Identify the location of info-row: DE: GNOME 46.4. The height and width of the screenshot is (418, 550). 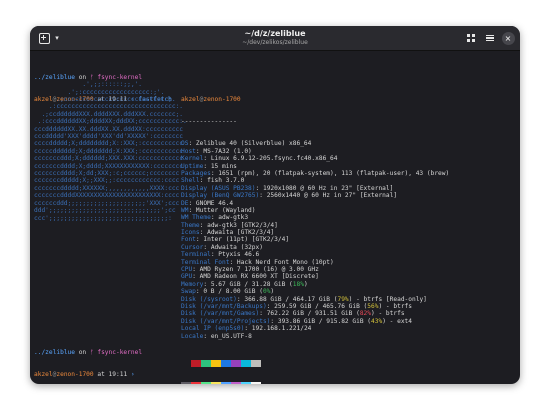
(315, 203).